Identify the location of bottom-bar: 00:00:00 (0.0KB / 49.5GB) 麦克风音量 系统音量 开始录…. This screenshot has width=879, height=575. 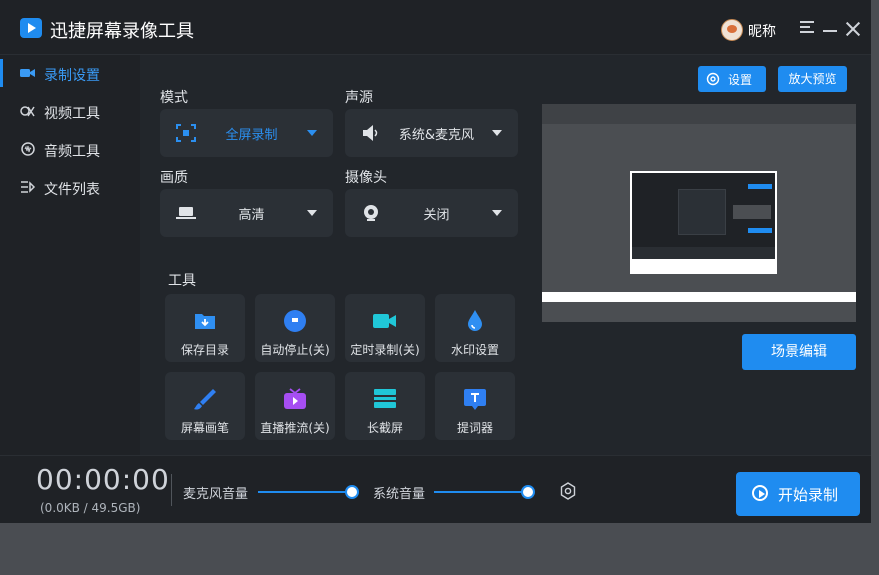
(435, 489).